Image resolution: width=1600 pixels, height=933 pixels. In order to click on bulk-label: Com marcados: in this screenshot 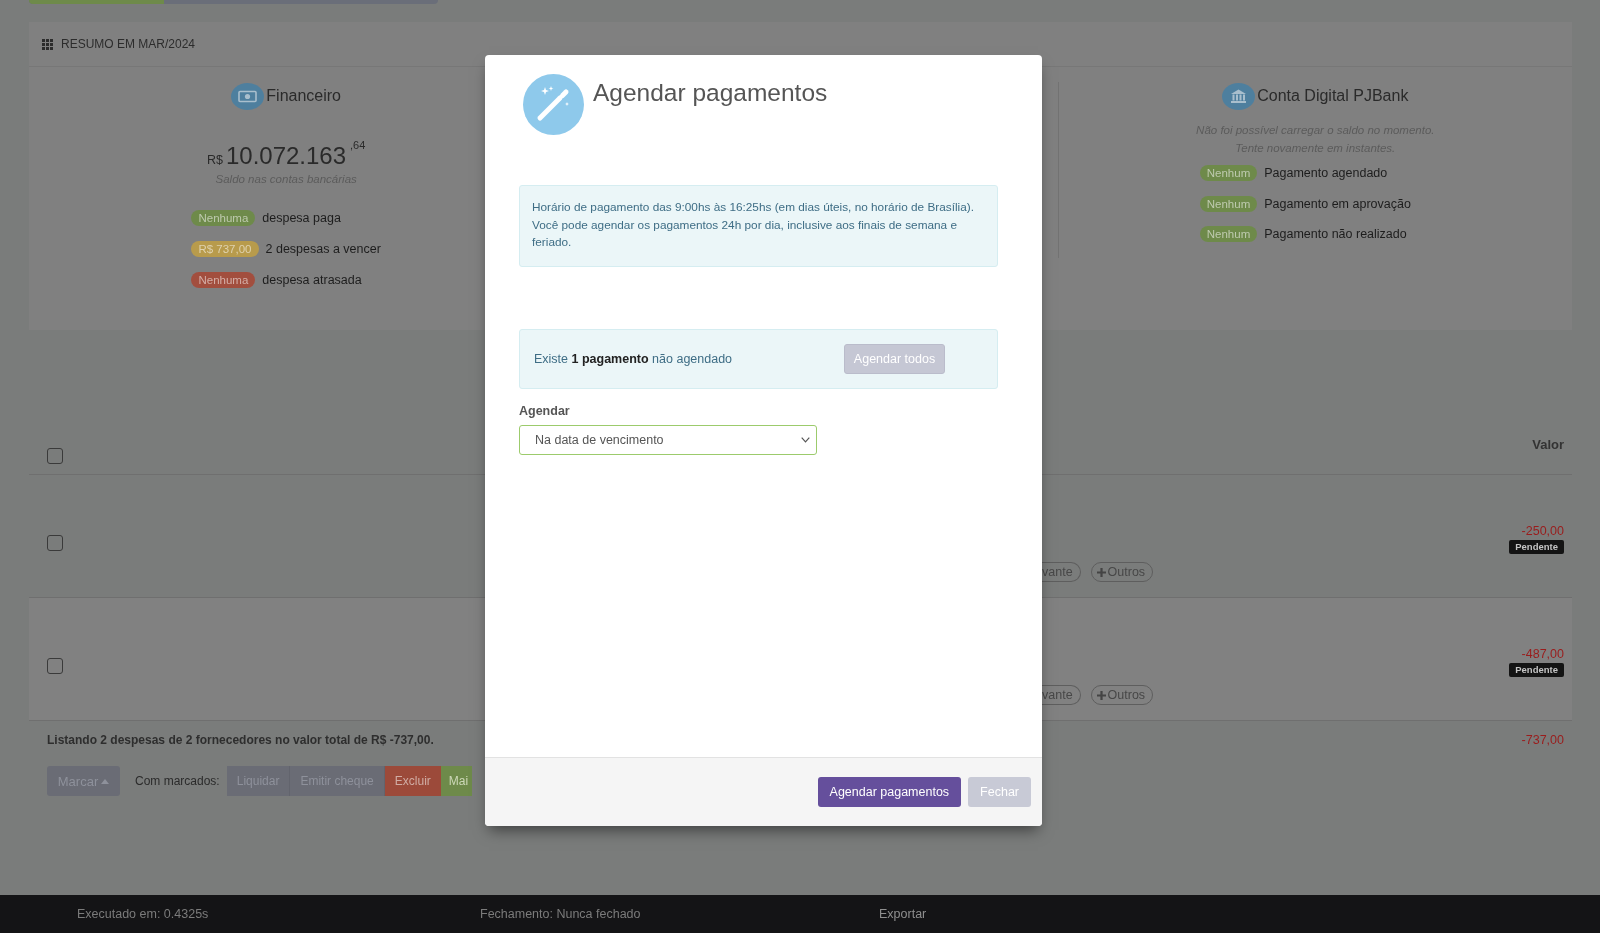, I will do `click(177, 781)`.